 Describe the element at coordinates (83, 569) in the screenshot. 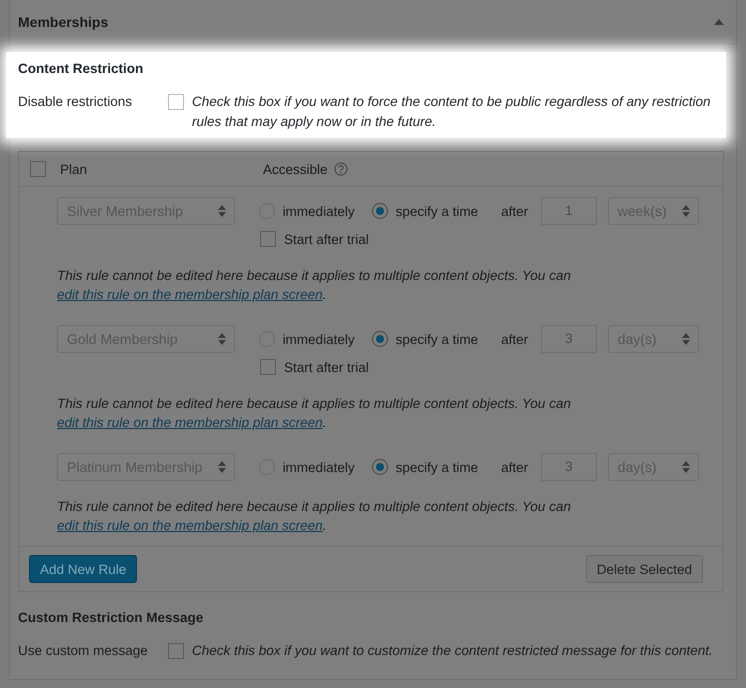

I see `add-rule-button: Add New Rule` at that location.